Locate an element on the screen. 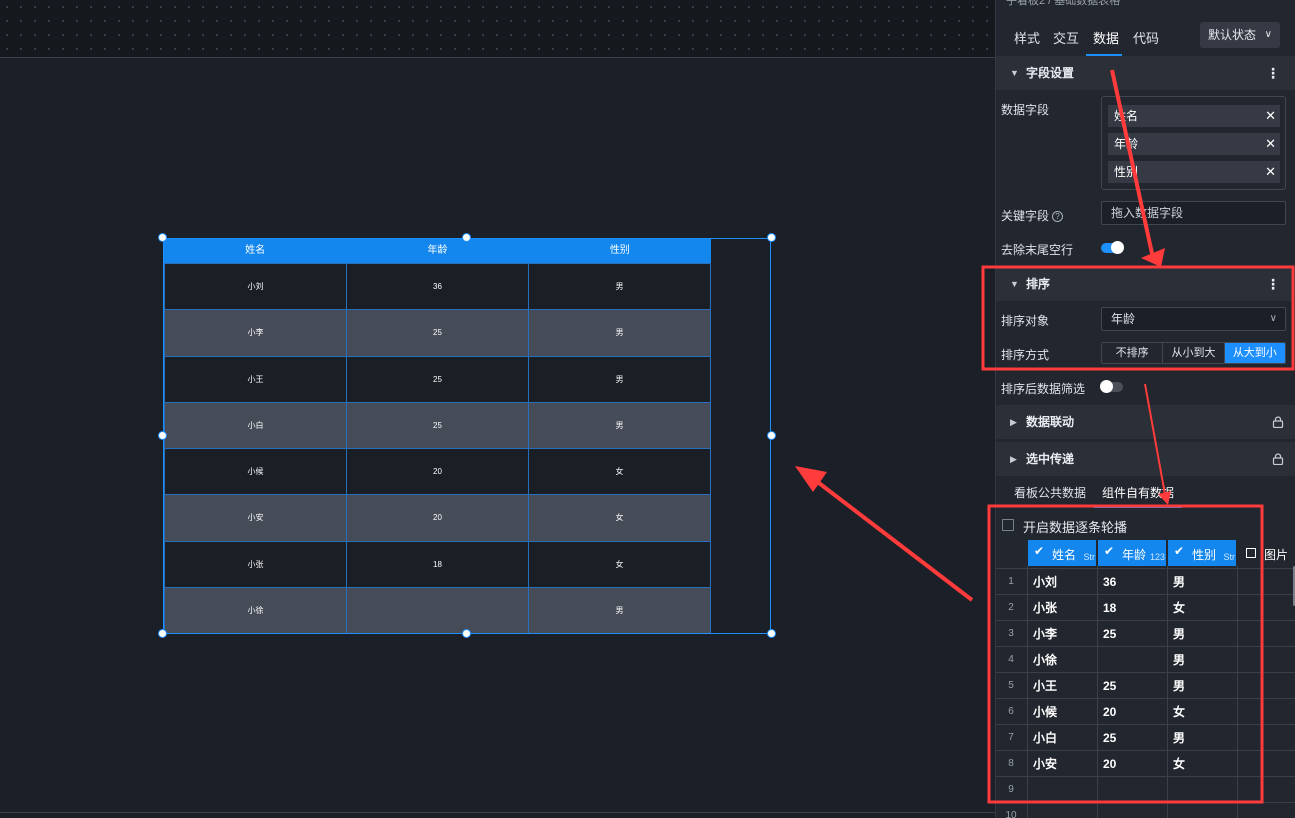 This screenshot has height=818, width=1295. state-select: 默认状态 ∨ is located at coordinates (1240, 35).